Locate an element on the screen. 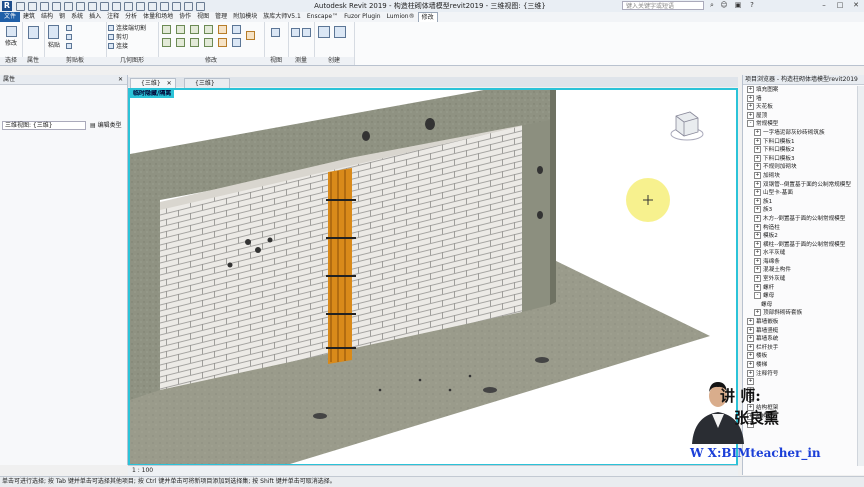 Image resolution: width=864 pixels, height=487 pixels. browser-tree-item: + 填充图案 is located at coordinates (801, 90).